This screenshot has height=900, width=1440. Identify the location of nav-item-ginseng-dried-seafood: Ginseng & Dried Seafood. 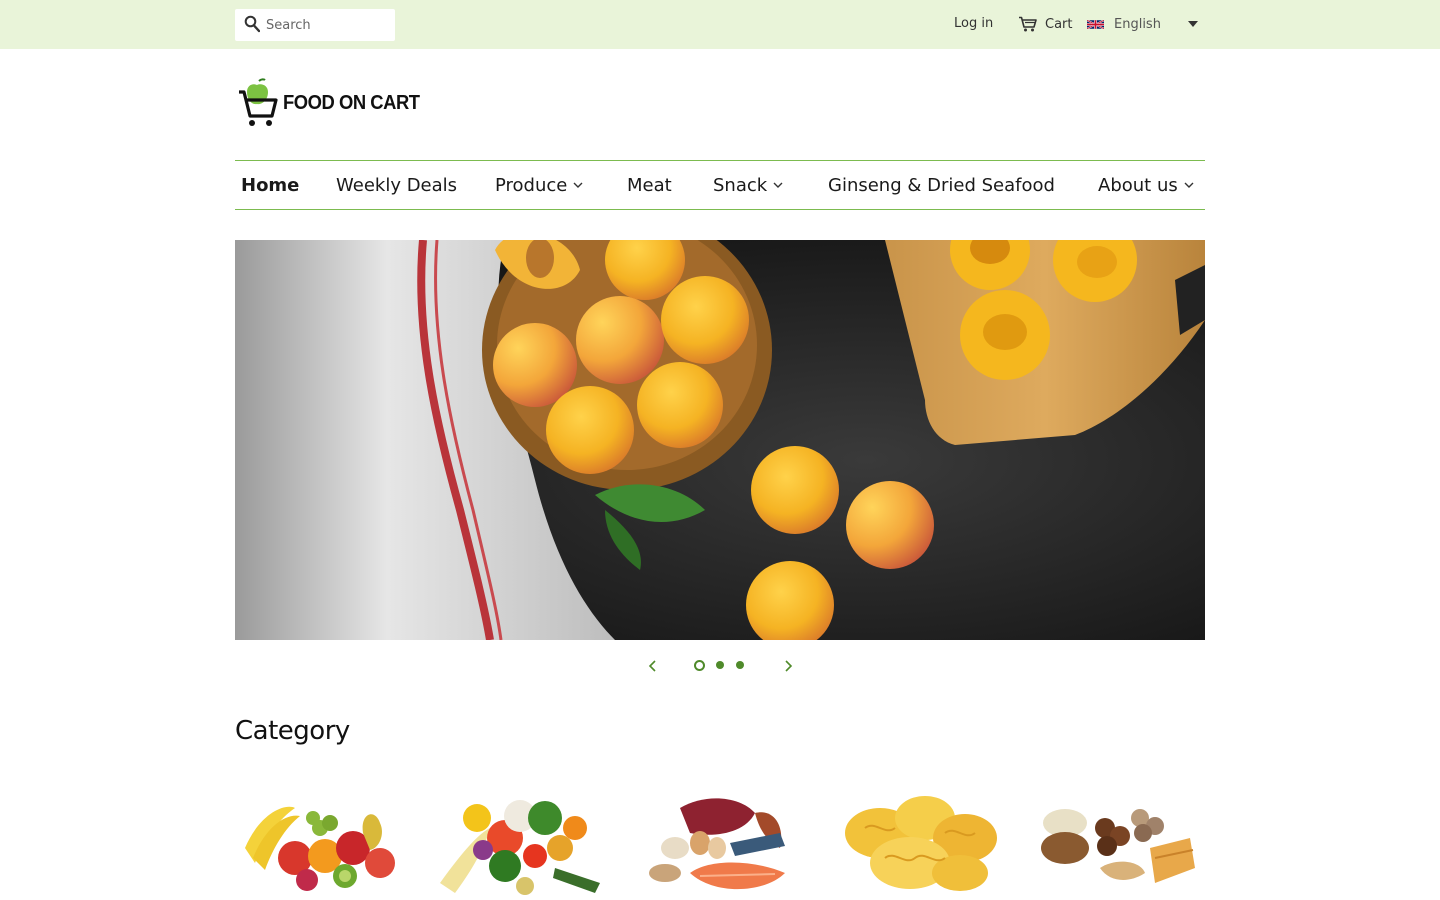
(941, 185).